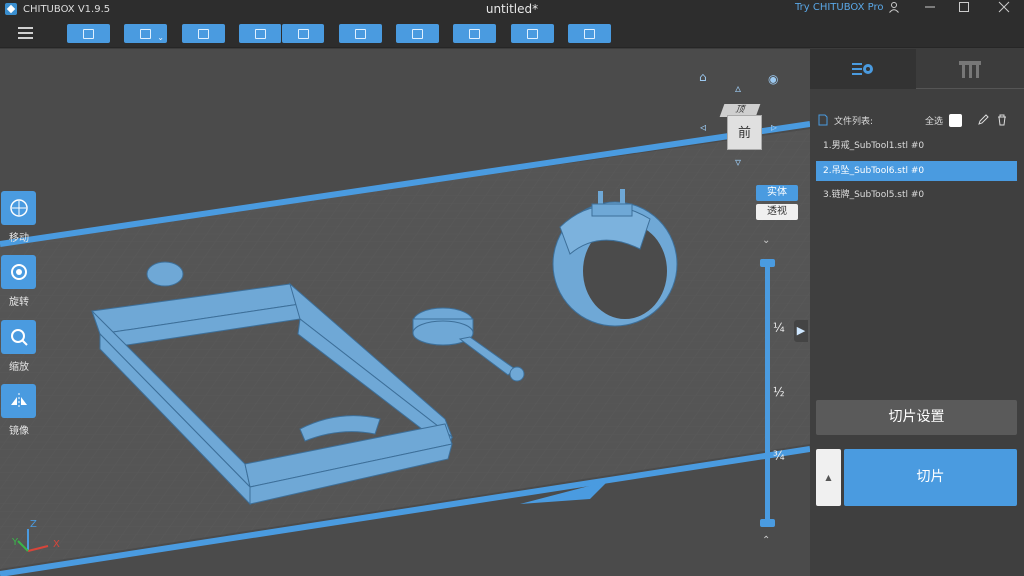 The width and height of the screenshot is (1024, 576). What do you see at coordinates (738, 162) in the screenshot?
I see `rotate-down-arrow-icon: ▿` at bounding box center [738, 162].